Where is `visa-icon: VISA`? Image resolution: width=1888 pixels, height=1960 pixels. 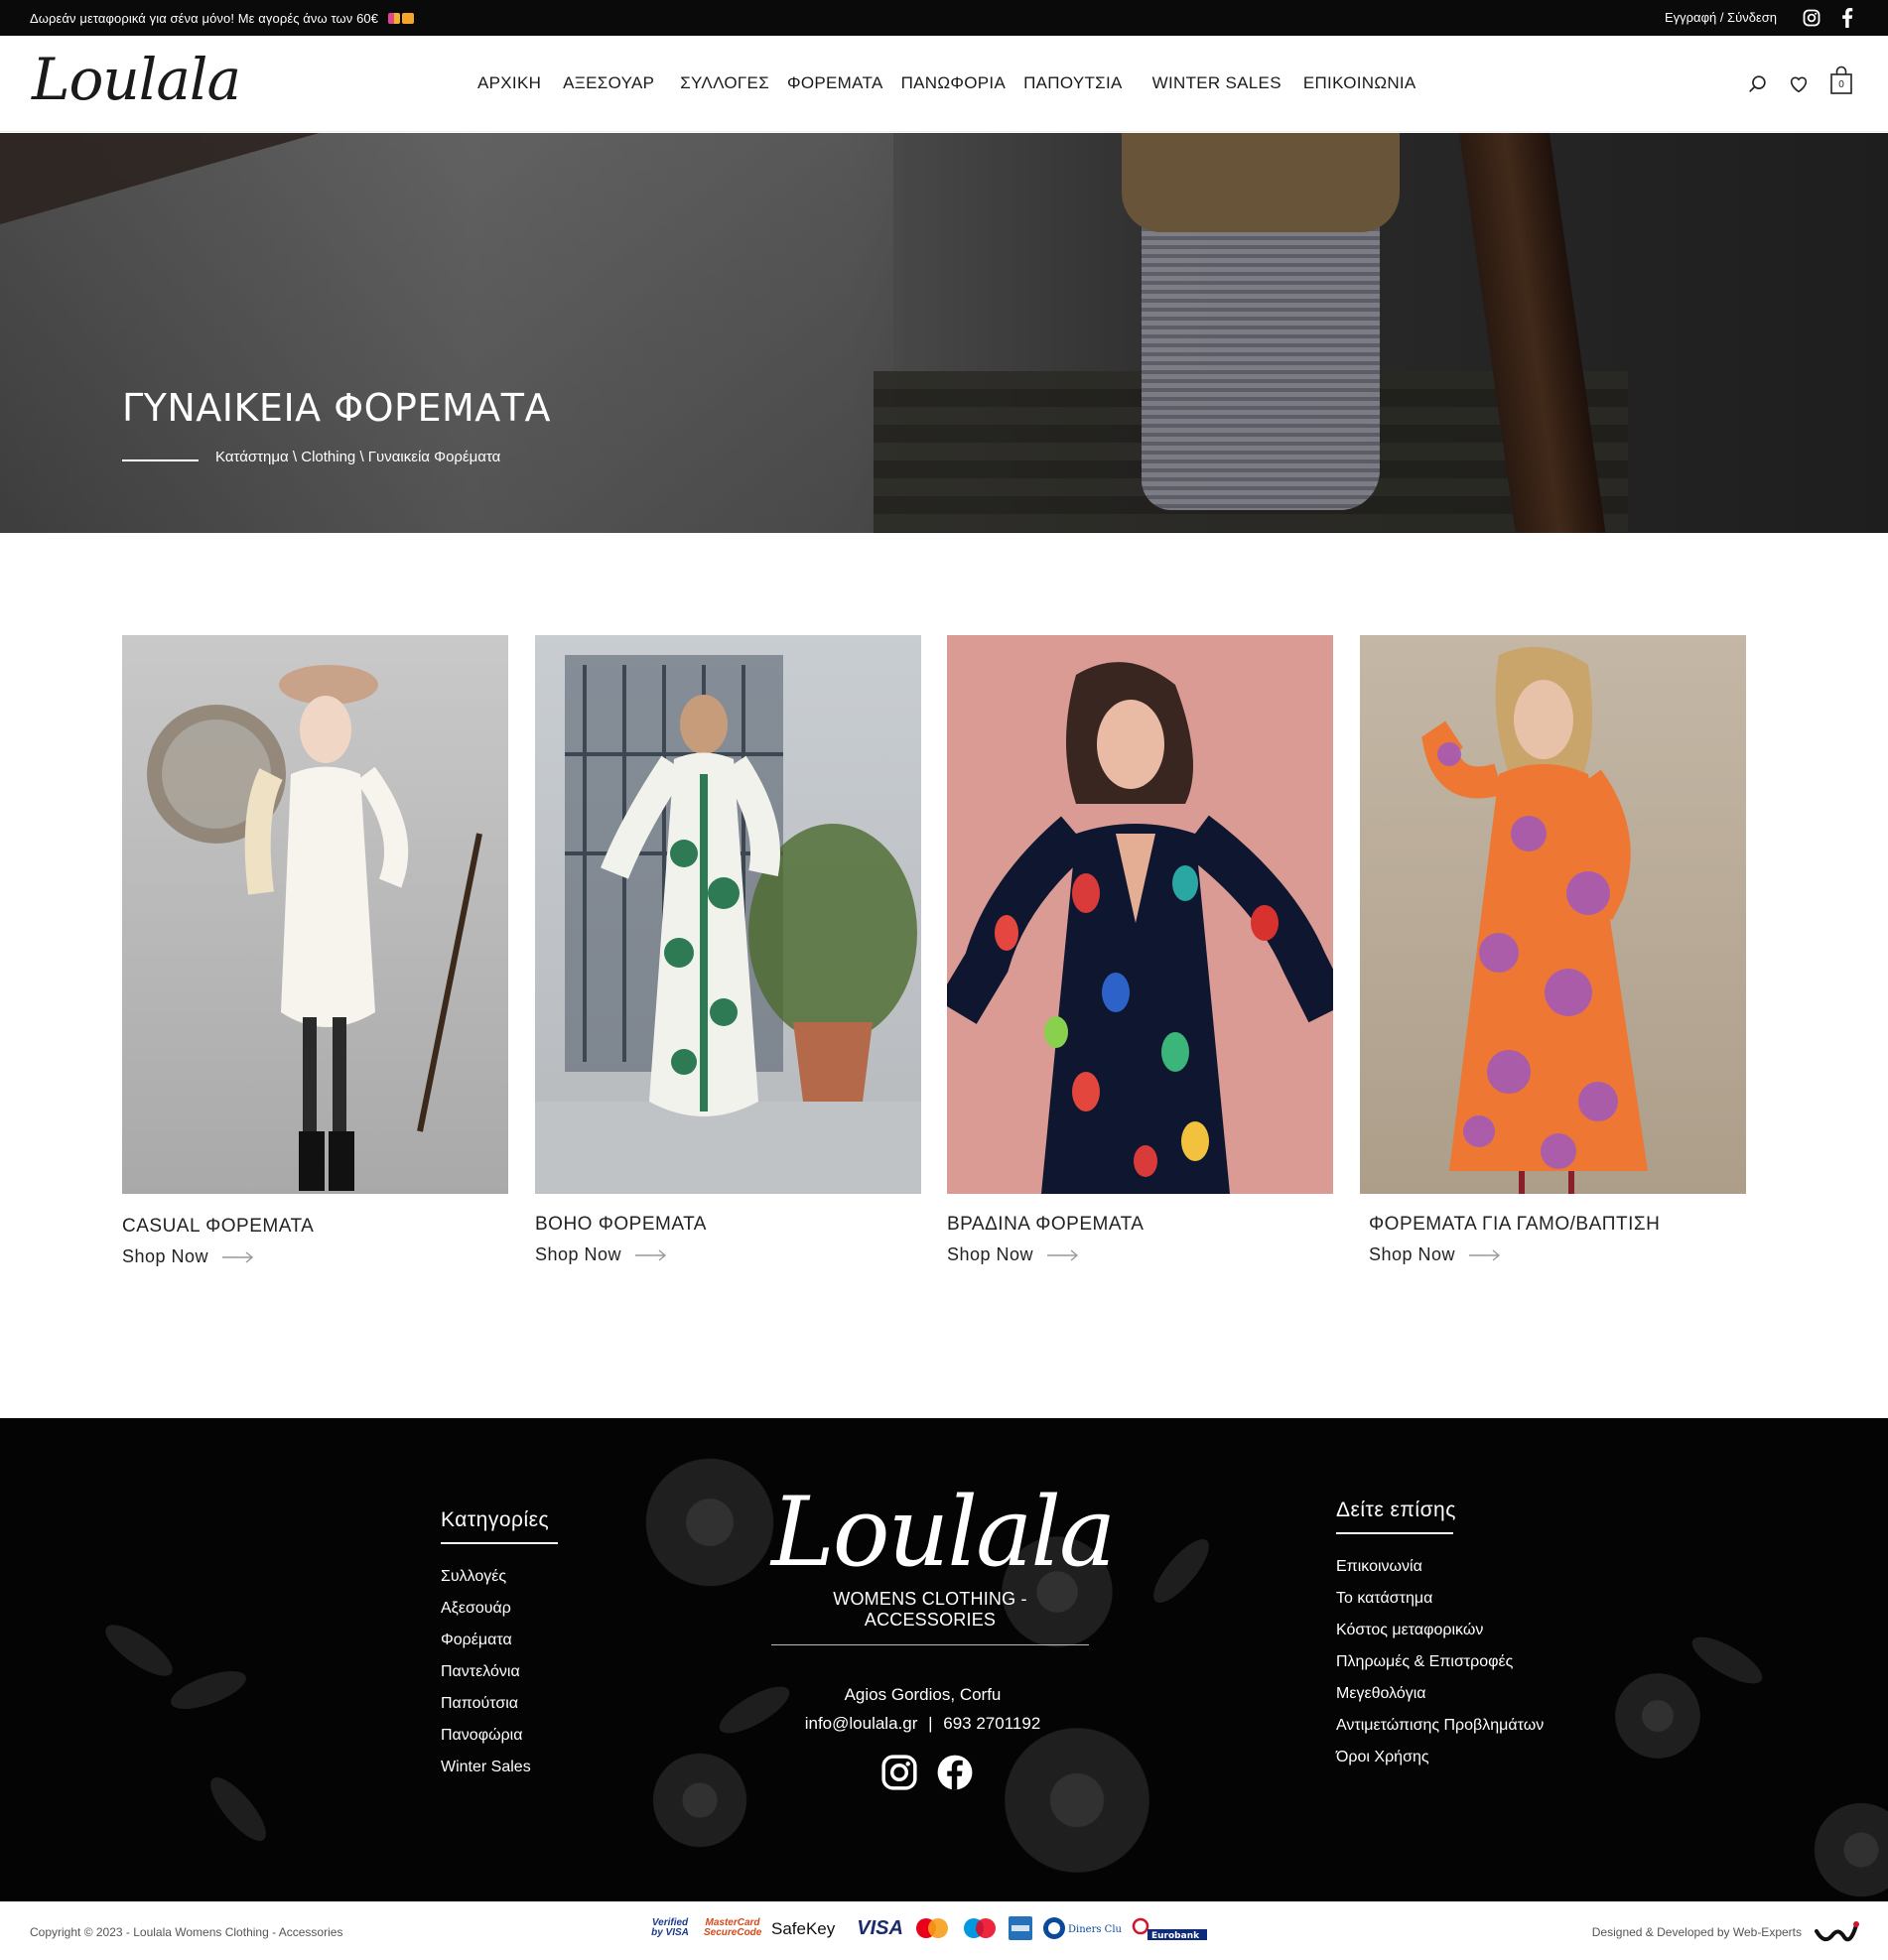
visa-icon: VISA is located at coordinates (880, 1928).